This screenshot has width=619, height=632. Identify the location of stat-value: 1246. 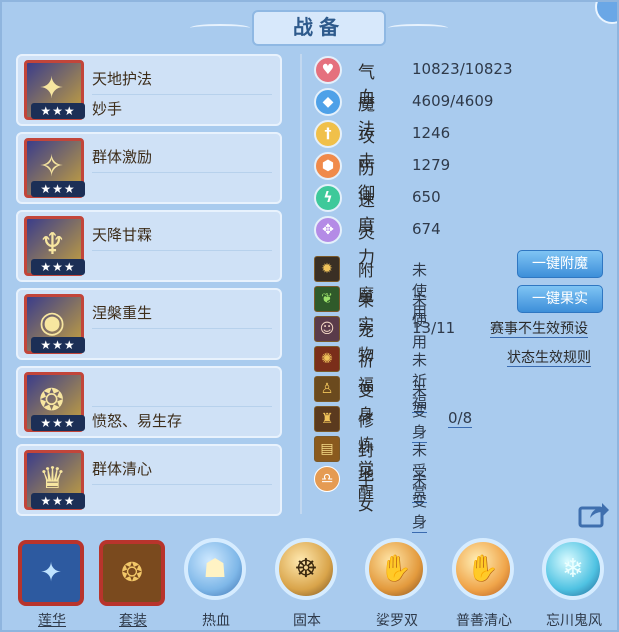
(431, 133).